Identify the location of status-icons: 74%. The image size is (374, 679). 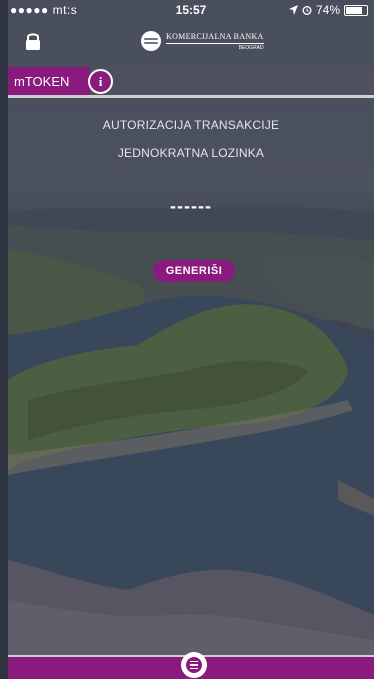
(328, 10).